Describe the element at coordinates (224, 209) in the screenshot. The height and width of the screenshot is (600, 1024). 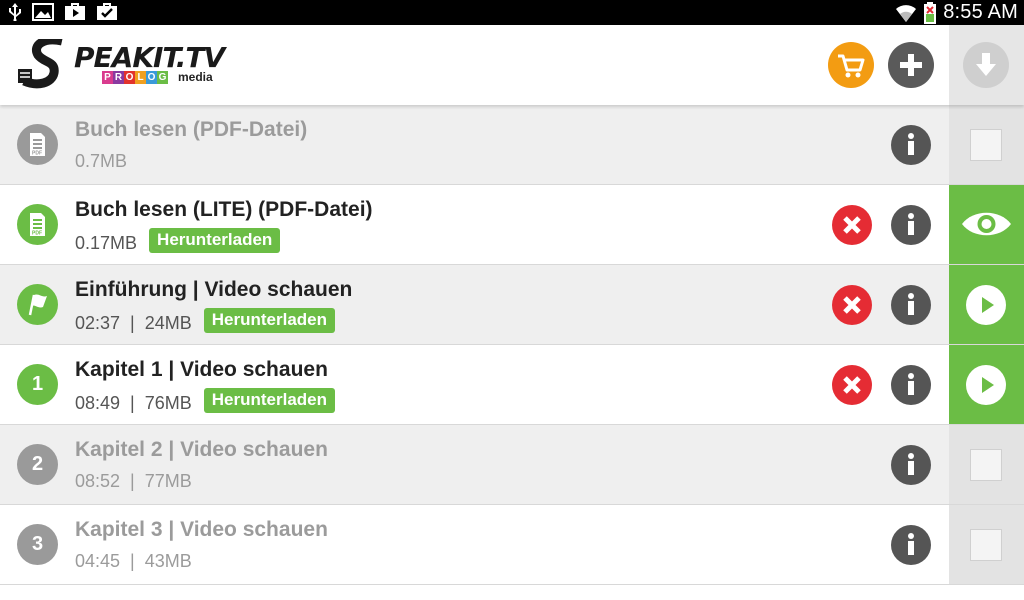
I see `item-title: Buch lesen (LITE) (PDF-Datei)` at that location.